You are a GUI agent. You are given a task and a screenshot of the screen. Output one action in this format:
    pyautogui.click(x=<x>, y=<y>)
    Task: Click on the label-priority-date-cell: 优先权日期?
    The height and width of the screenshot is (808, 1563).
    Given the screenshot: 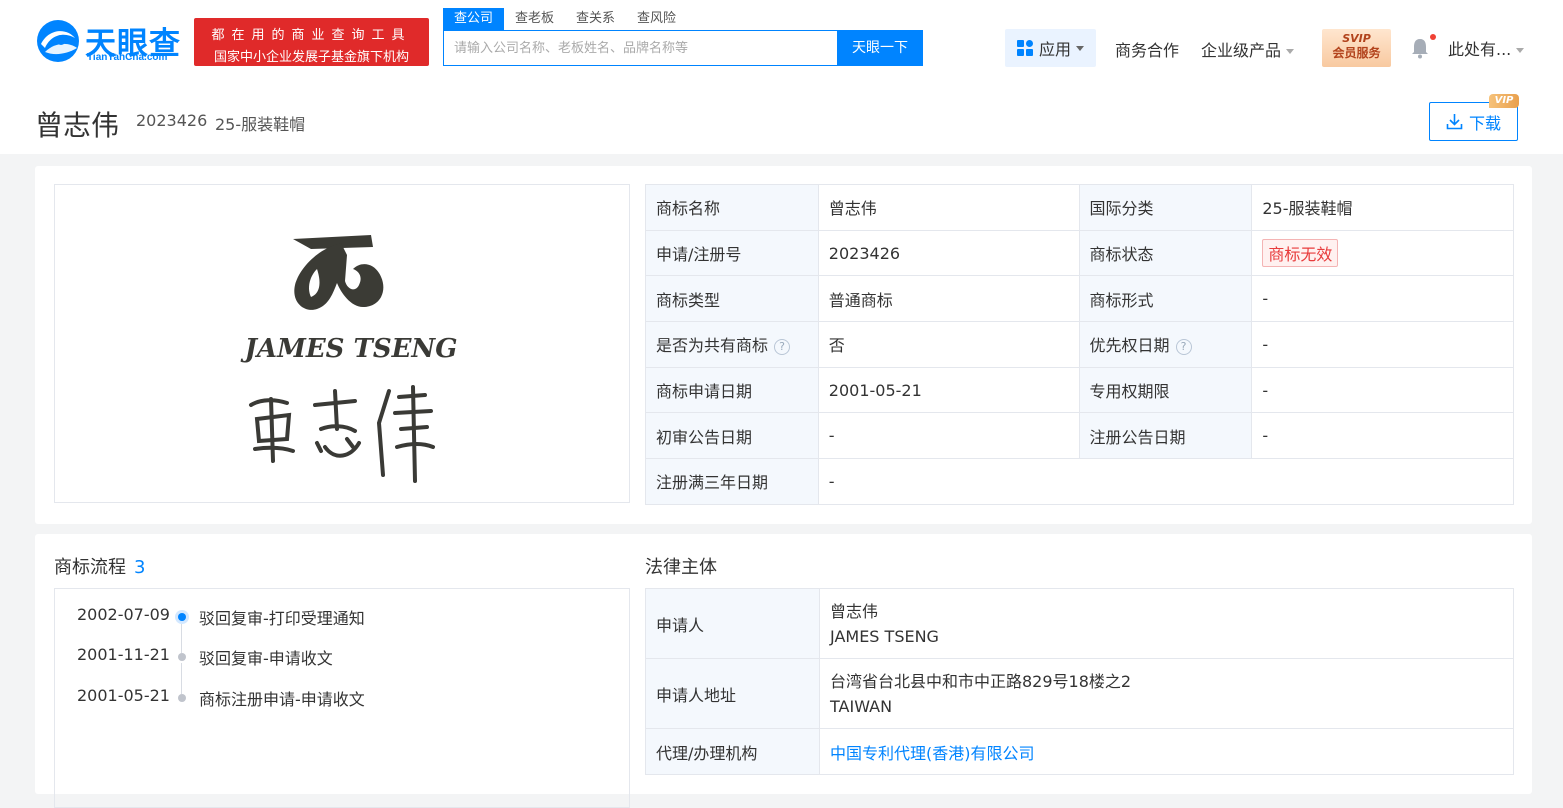 What is the action you would take?
    pyautogui.click(x=1165, y=344)
    